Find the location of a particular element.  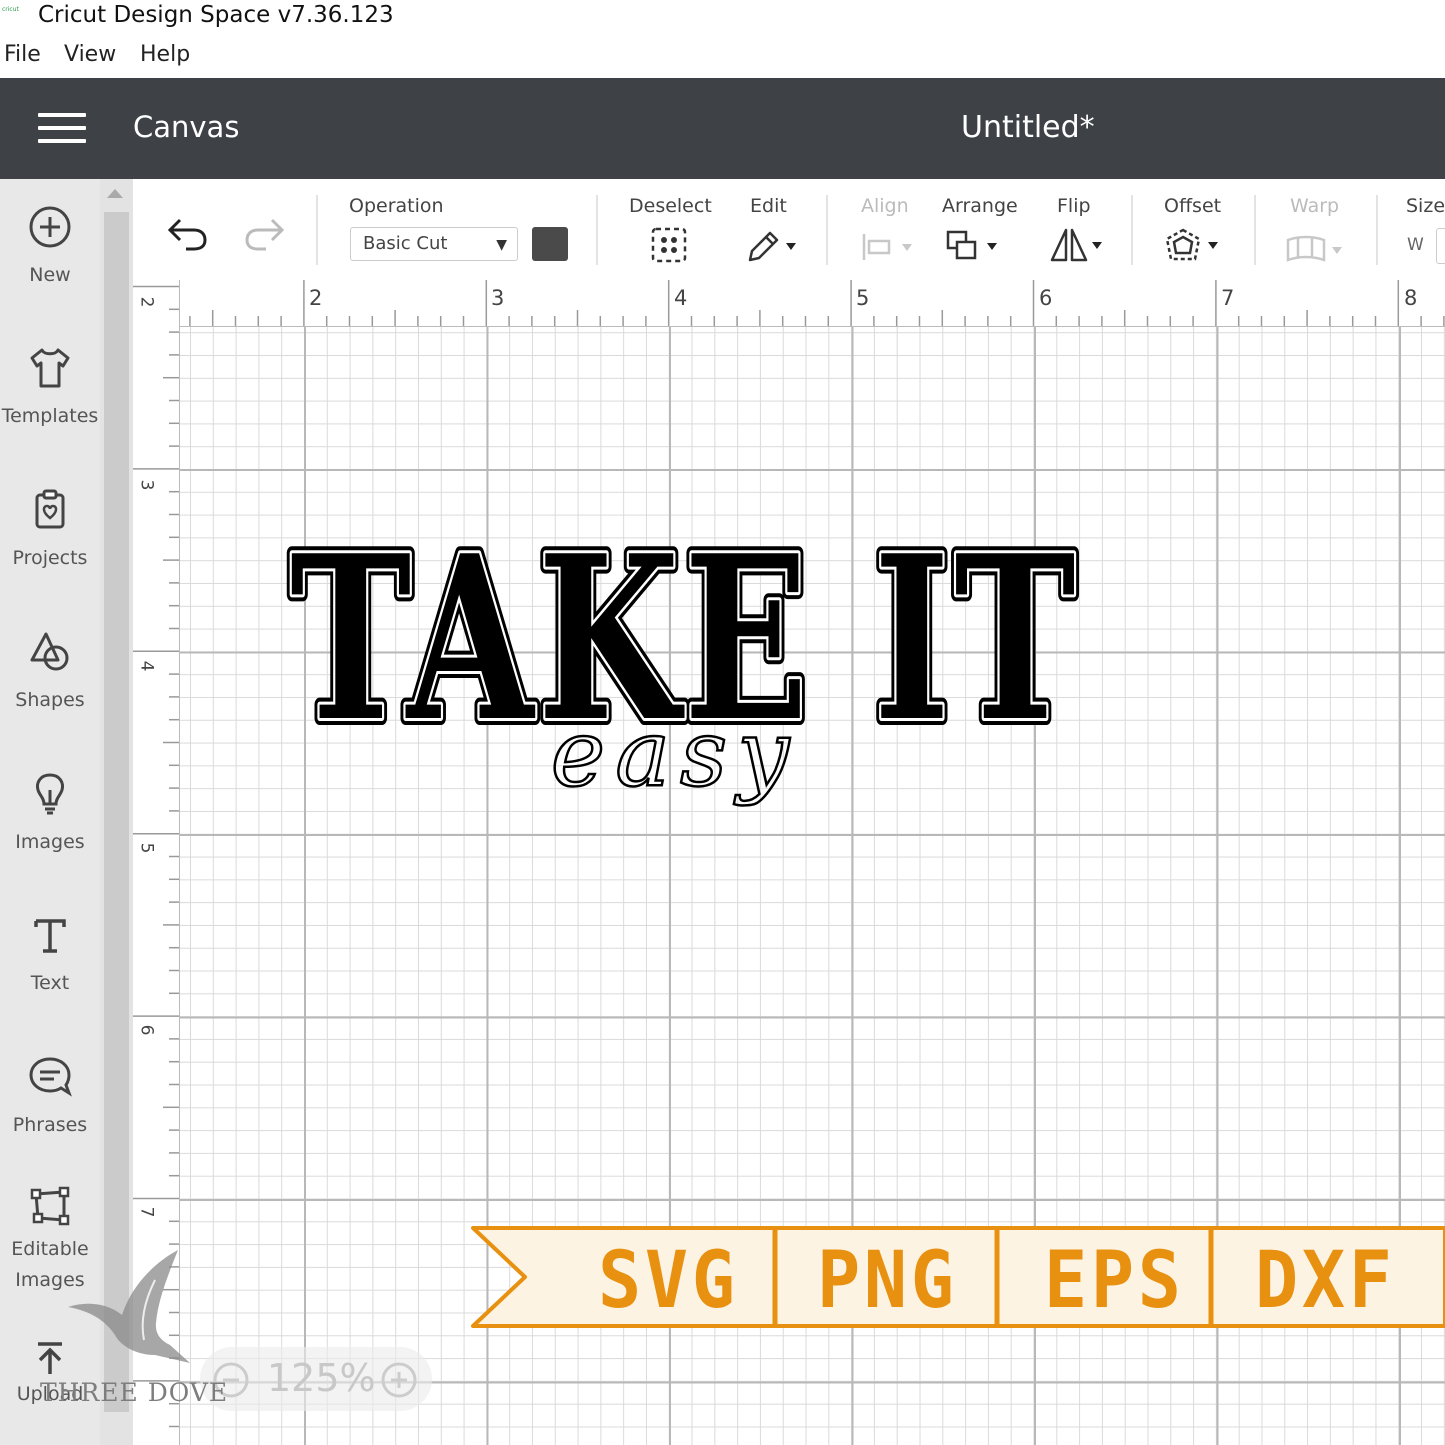

menu-help: Help is located at coordinates (165, 54).